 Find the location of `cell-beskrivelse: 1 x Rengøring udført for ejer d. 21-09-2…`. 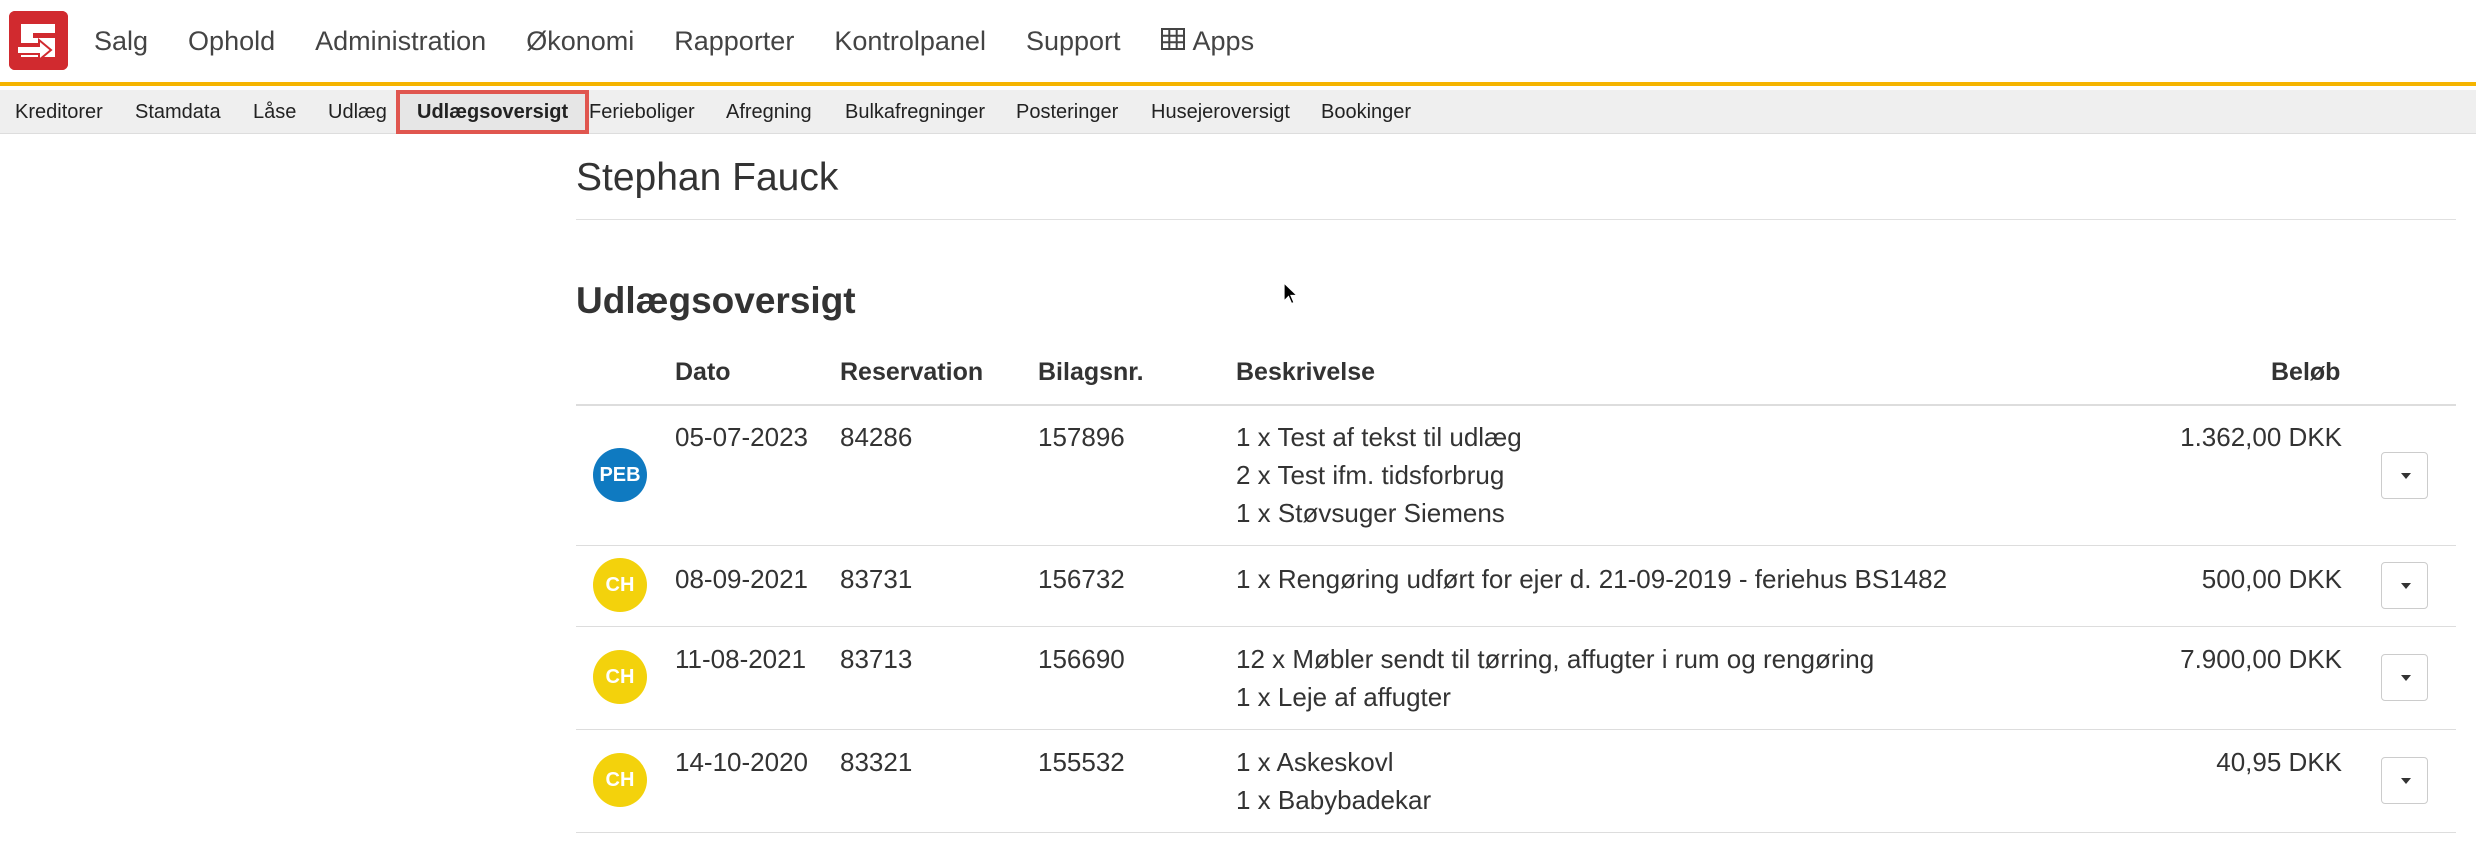

cell-beskrivelse: 1 x Rengøring udført for ejer d. 21-09-2… is located at coordinates (1591, 579).